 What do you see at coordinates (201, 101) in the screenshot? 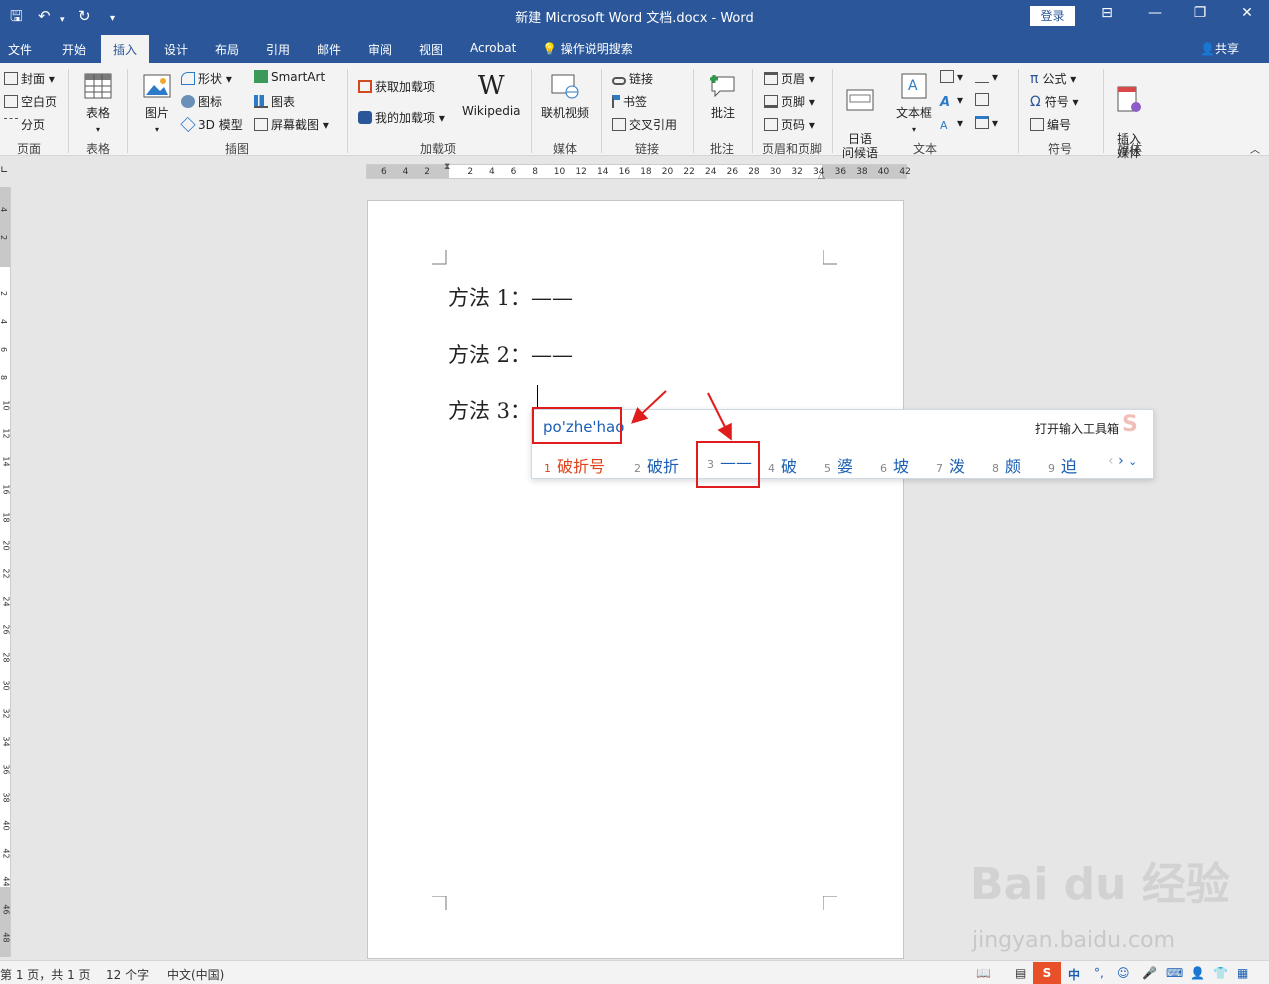
I see `icons-button: 图标` at bounding box center [201, 101].